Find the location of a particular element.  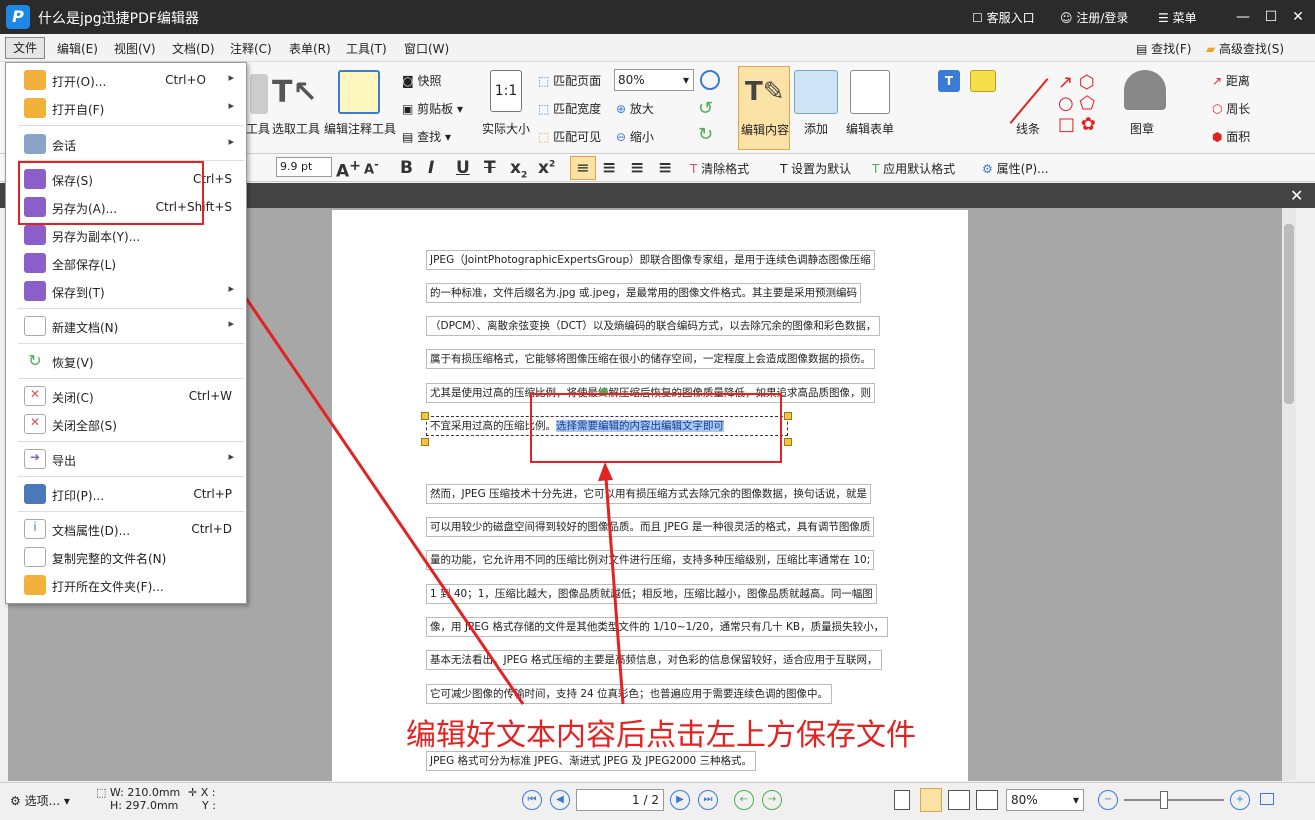

back-icon: ← is located at coordinates (744, 800).